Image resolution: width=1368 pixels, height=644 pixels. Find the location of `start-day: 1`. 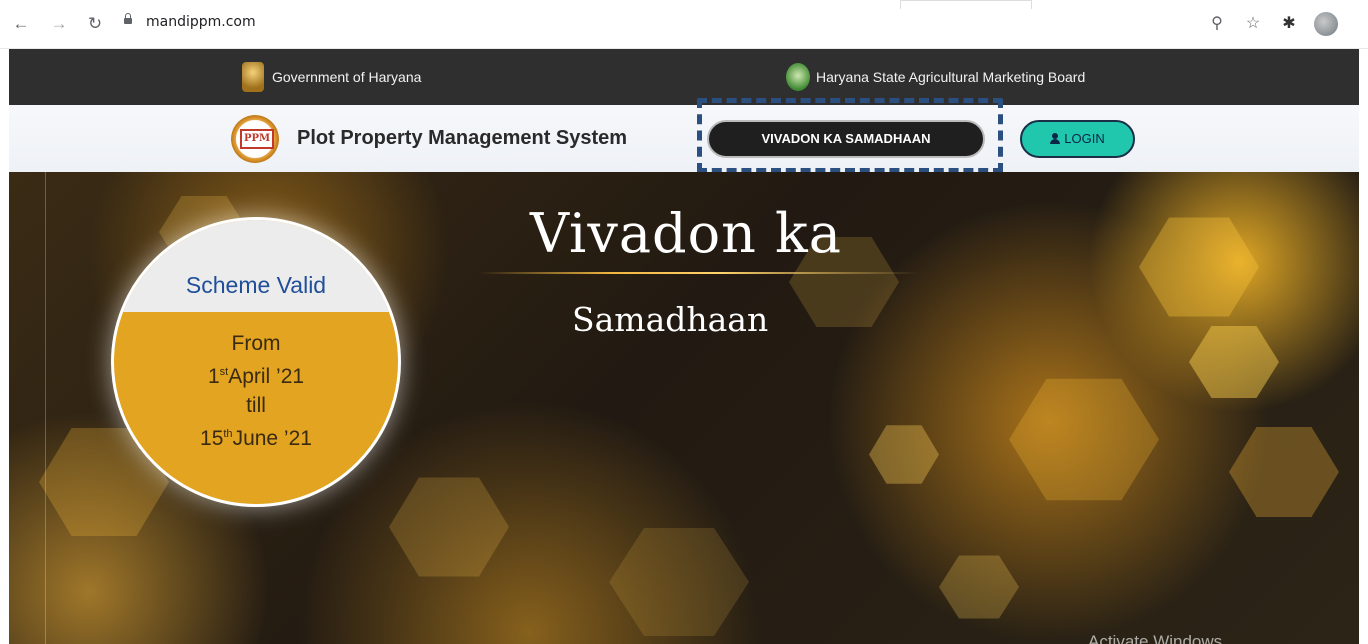

start-day: 1 is located at coordinates (213, 376).